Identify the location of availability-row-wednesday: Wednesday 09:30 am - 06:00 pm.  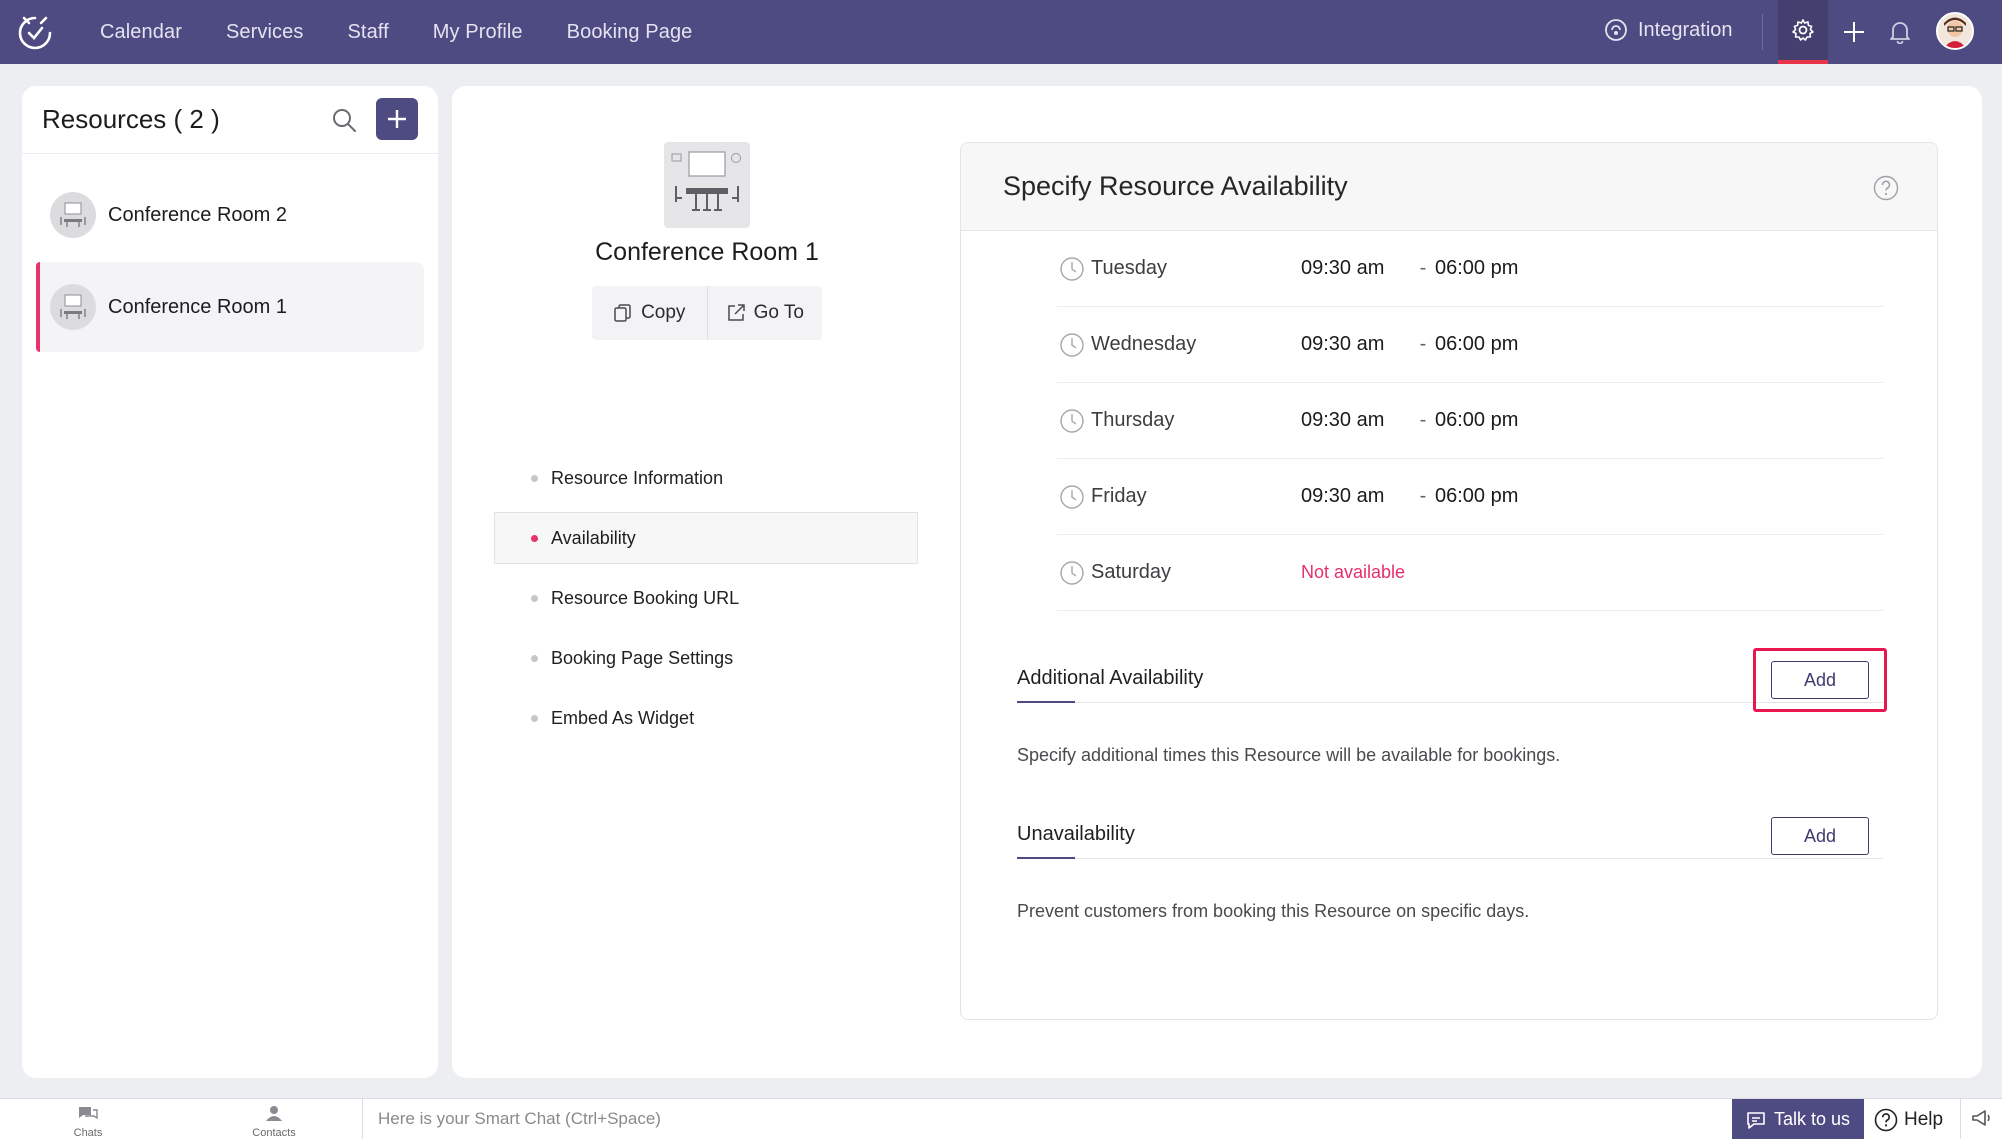
(1470, 345).